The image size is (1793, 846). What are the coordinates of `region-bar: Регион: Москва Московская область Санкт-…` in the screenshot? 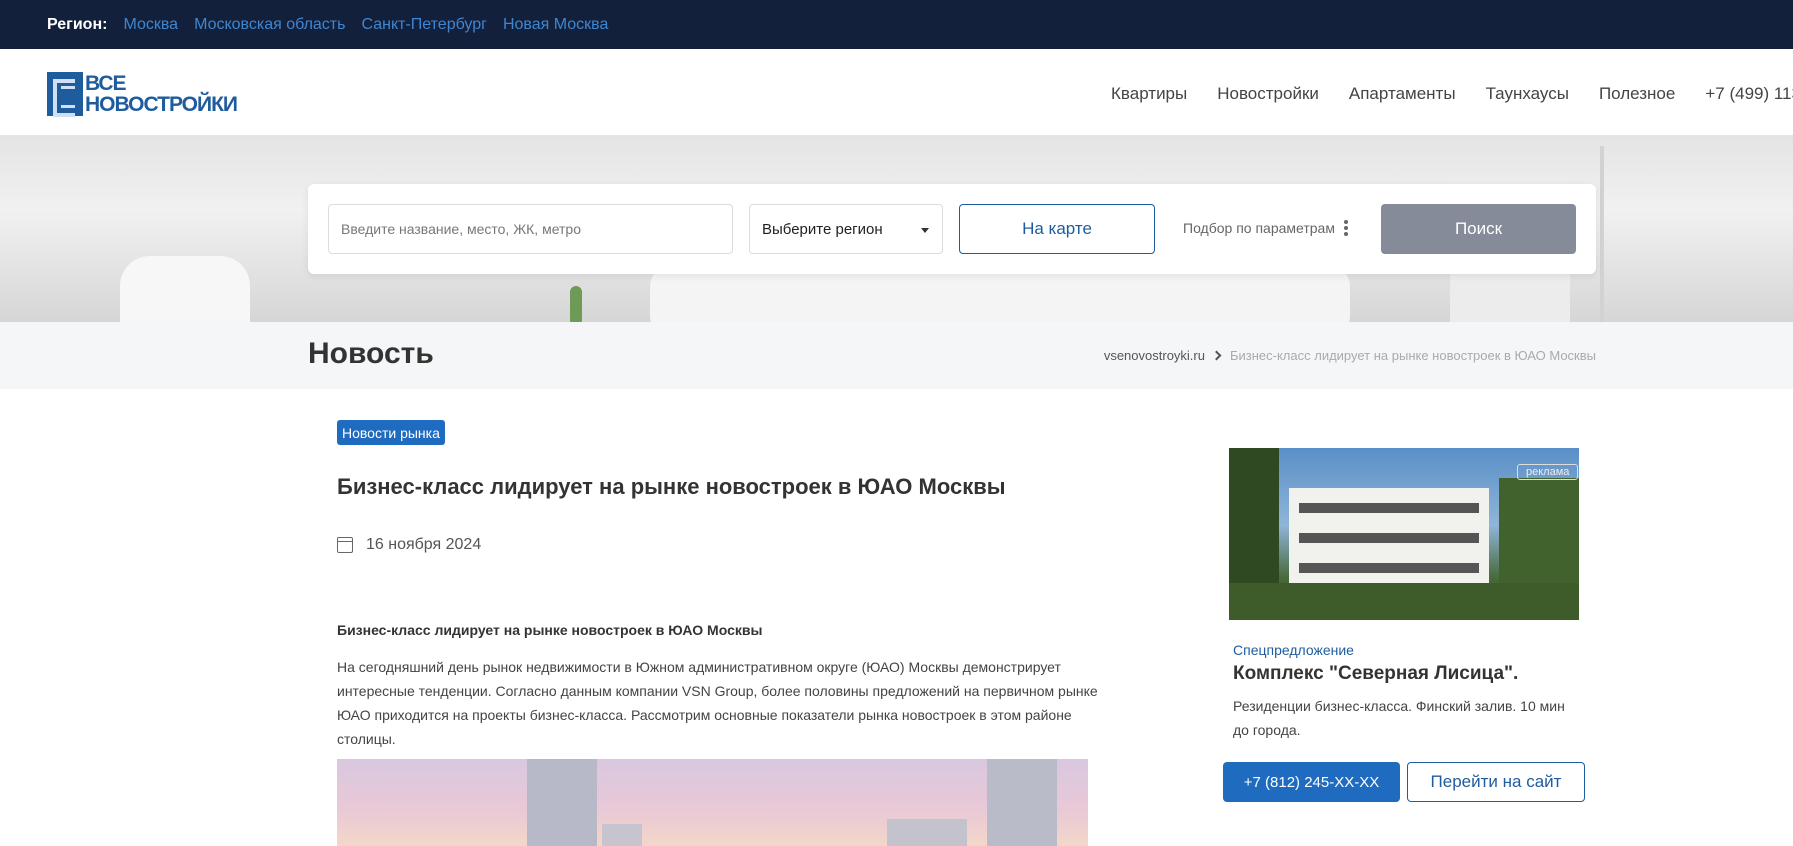 It's located at (896, 24).